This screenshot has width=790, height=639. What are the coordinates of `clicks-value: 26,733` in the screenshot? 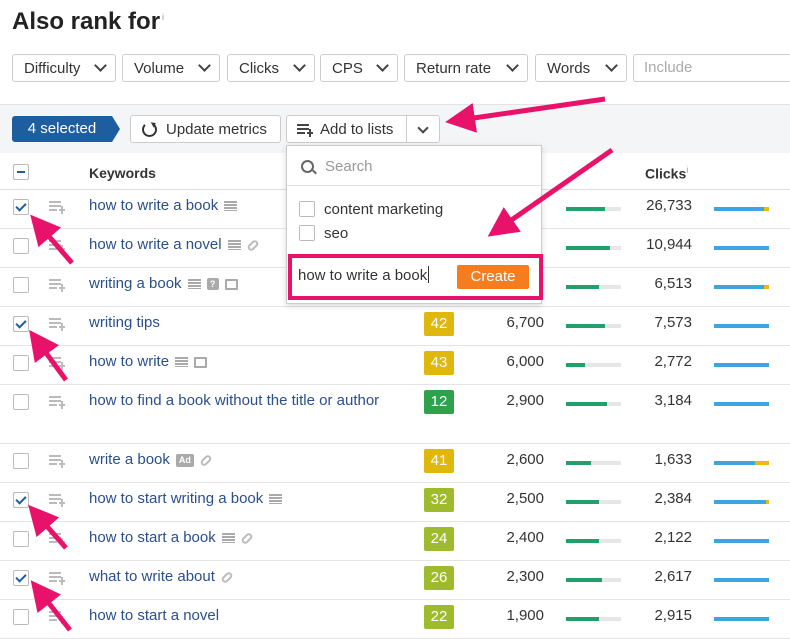 It's located at (669, 205).